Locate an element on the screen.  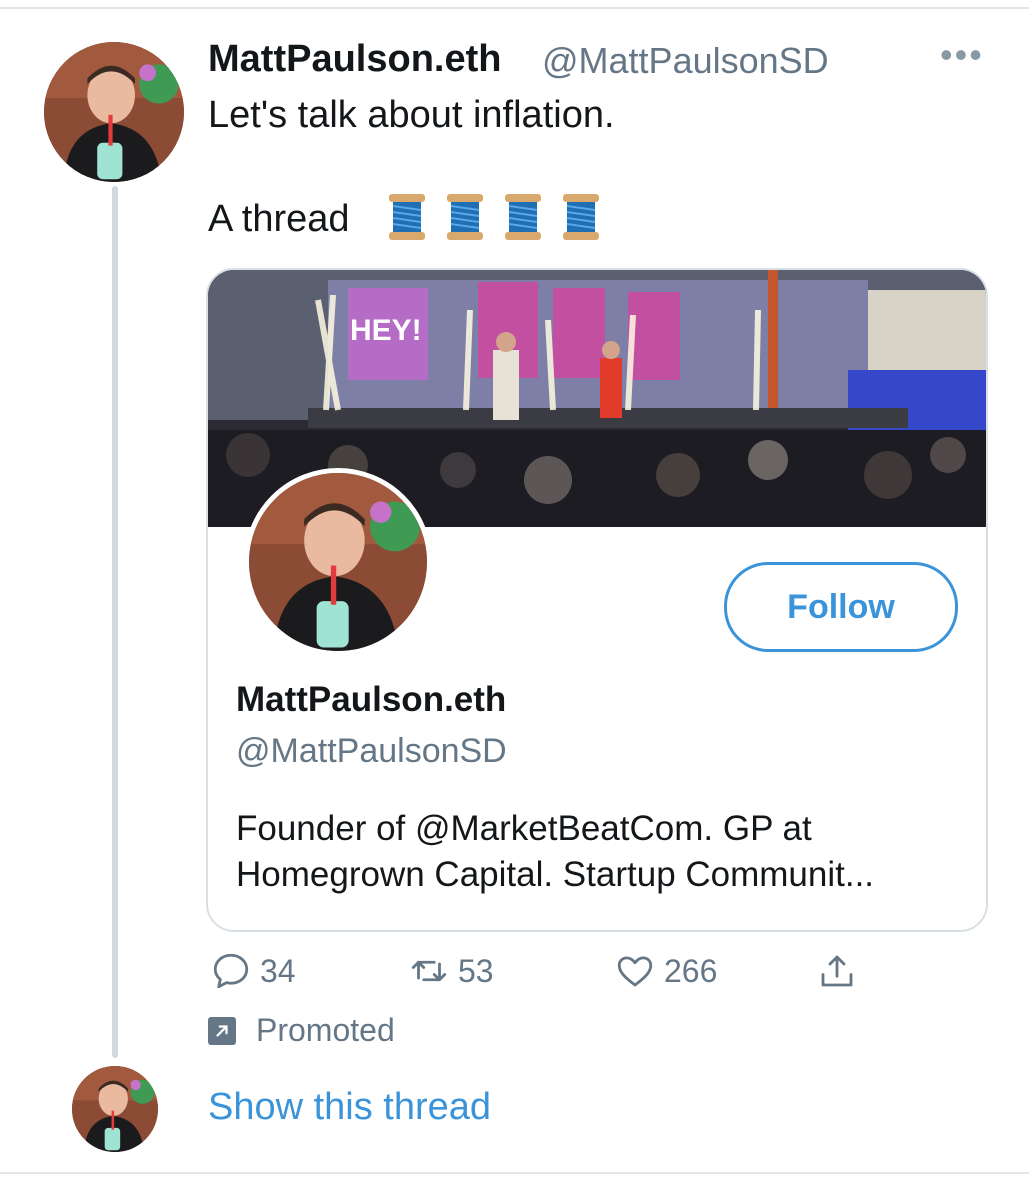
reply-icon is located at coordinates (231, 971).